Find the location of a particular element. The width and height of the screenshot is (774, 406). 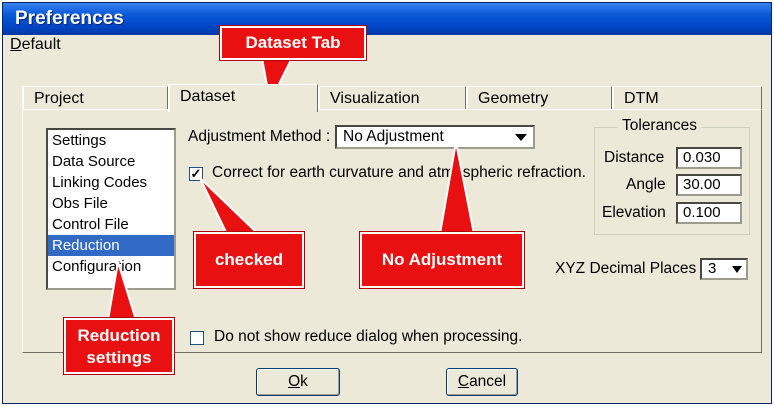

menu-default: Default is located at coordinates (35, 44).